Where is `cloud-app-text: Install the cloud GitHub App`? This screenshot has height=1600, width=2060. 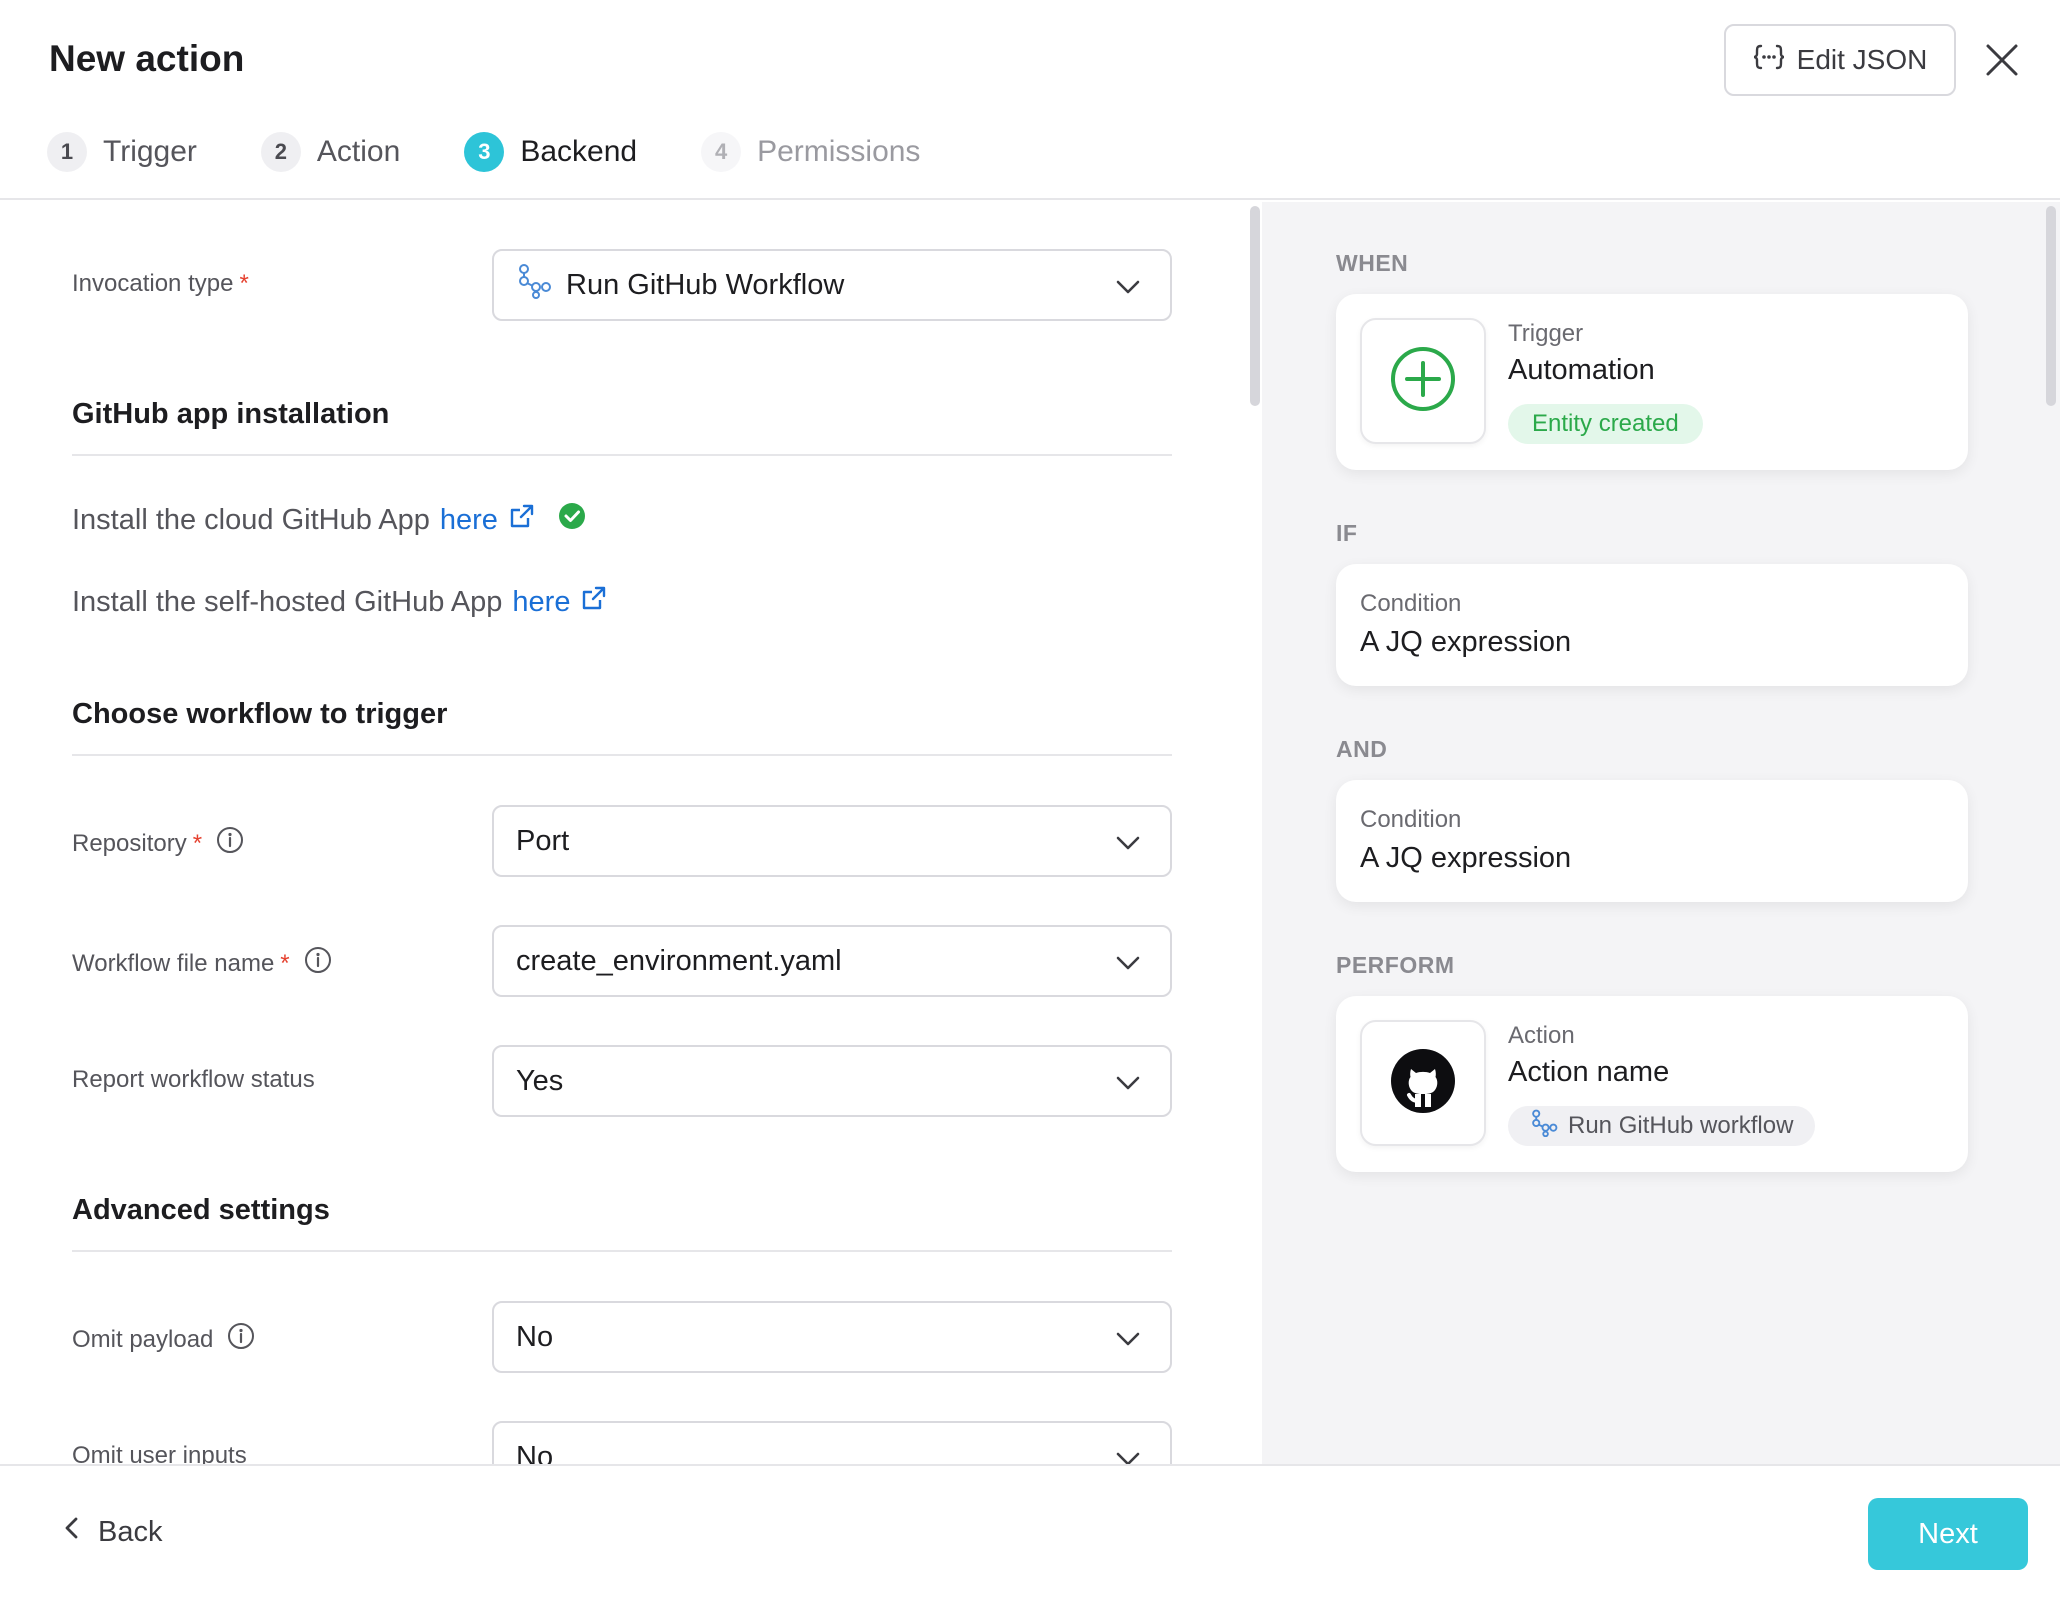
cloud-app-text: Install the cloud GitHub App is located at coordinates (251, 519).